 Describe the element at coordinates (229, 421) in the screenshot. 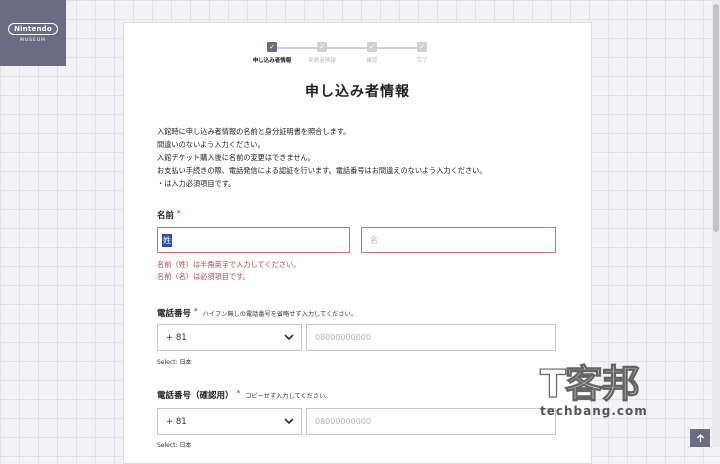

I see `country-code-confirm-select: + 81` at that location.